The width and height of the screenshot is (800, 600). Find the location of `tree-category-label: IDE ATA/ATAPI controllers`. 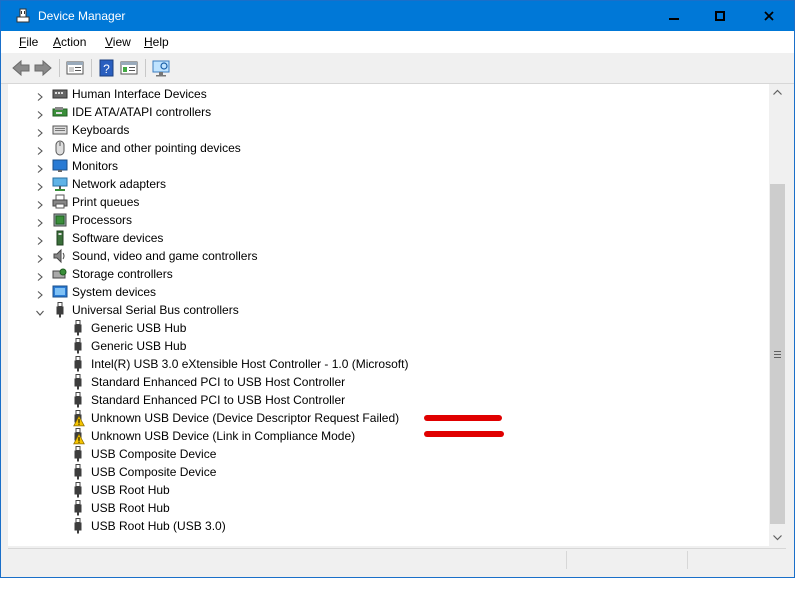

tree-category-label: IDE ATA/ATAPI controllers is located at coordinates (142, 112).